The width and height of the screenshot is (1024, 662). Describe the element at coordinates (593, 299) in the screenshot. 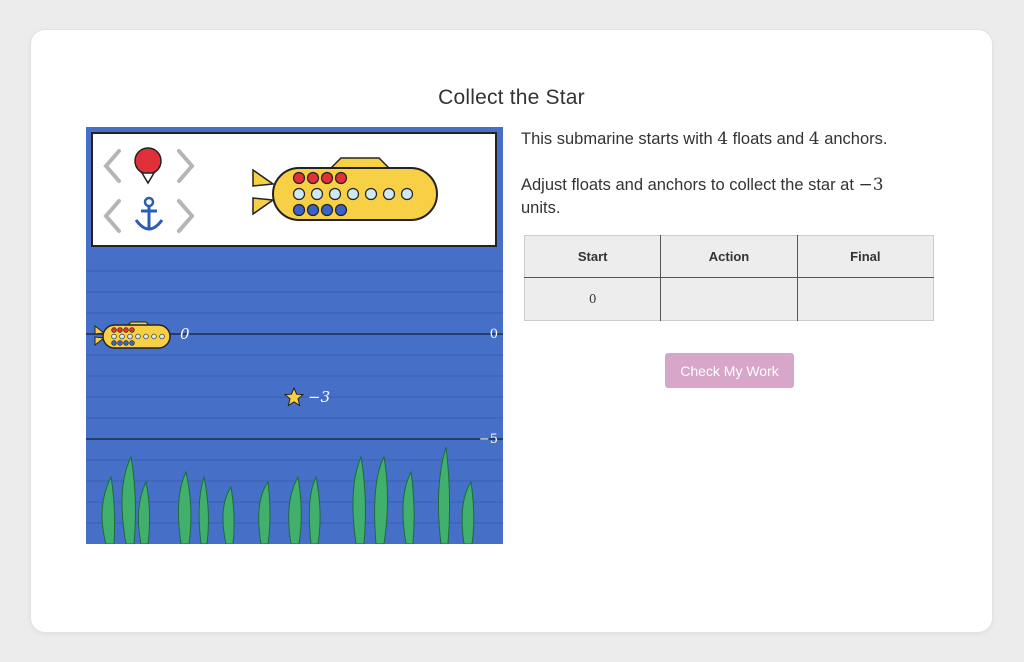

I see `start-value-cell: 0` at that location.